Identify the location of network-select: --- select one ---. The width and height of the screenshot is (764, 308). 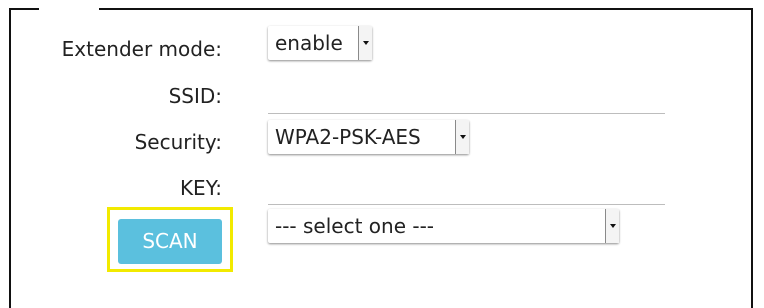
(443, 226).